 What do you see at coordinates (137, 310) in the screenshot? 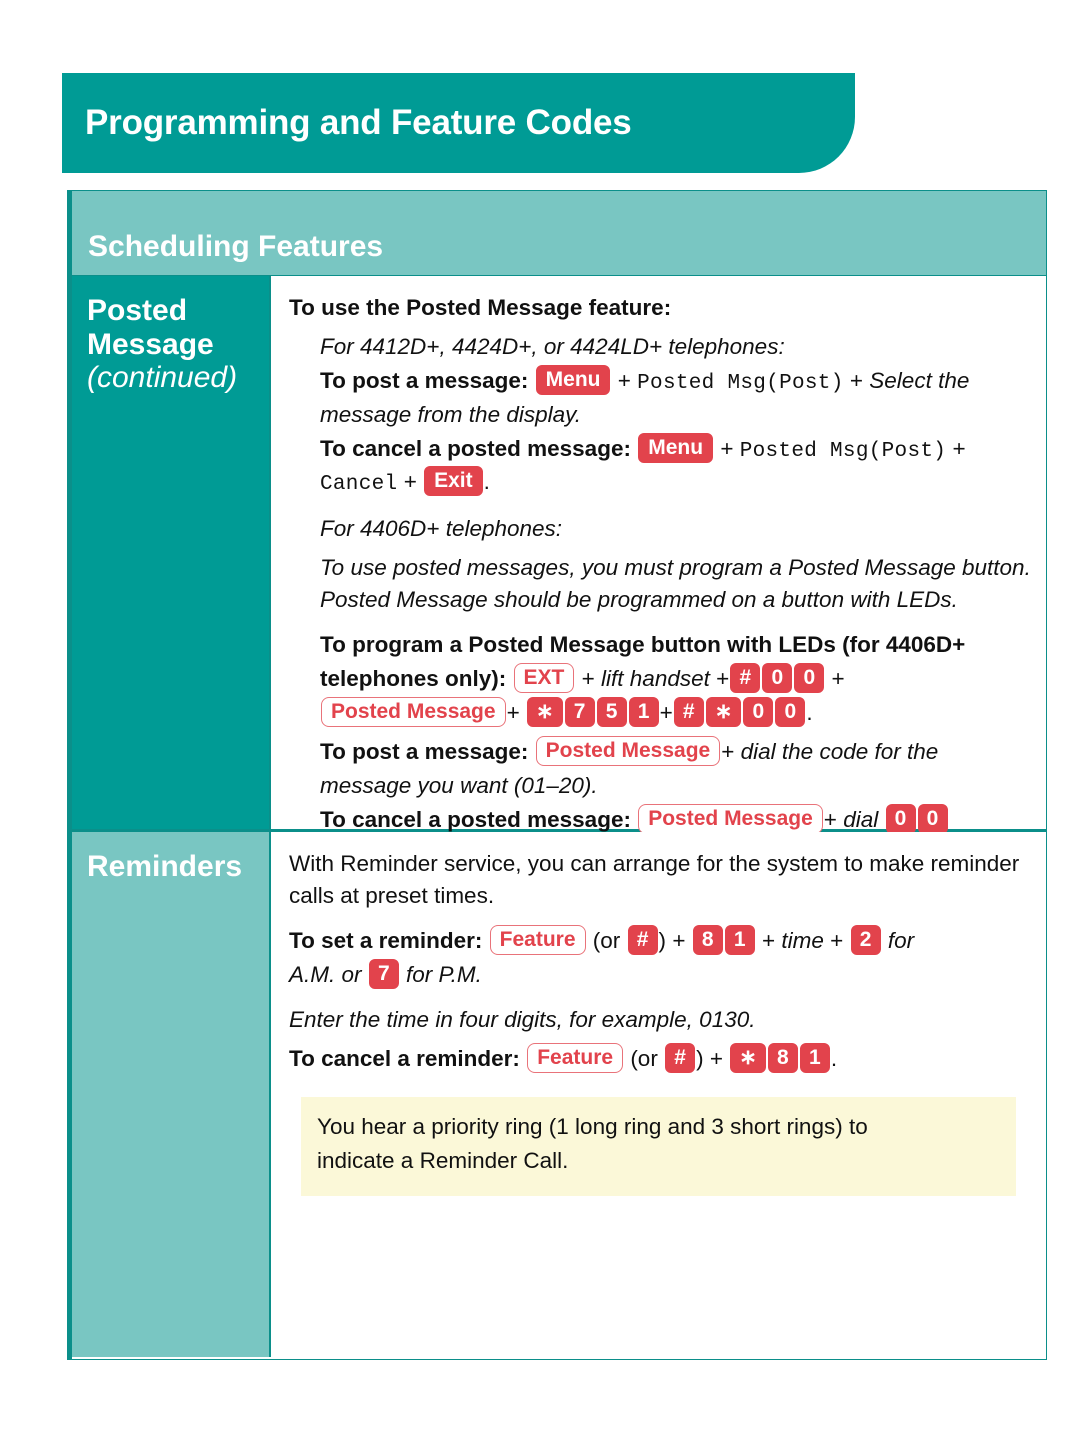
I see `row-label-line-1: Posted` at bounding box center [137, 310].